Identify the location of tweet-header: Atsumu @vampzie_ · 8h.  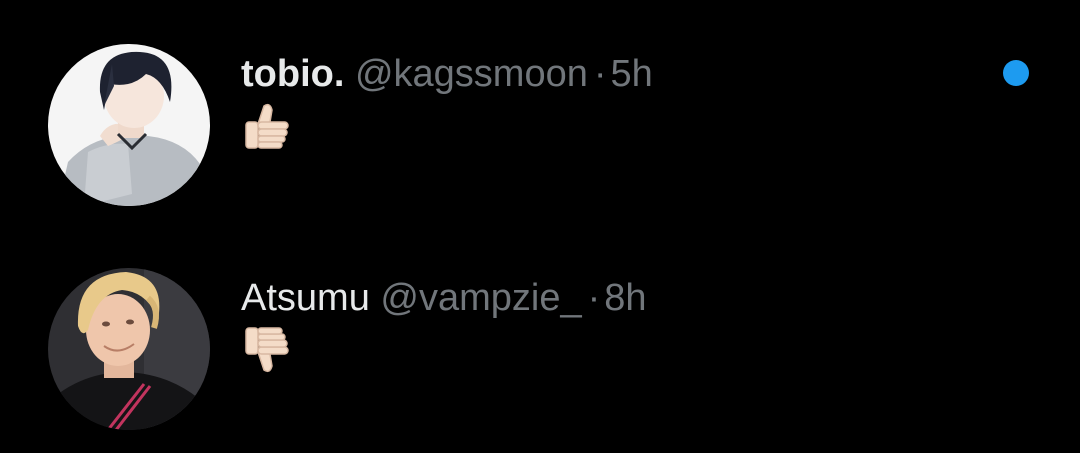
(444, 298).